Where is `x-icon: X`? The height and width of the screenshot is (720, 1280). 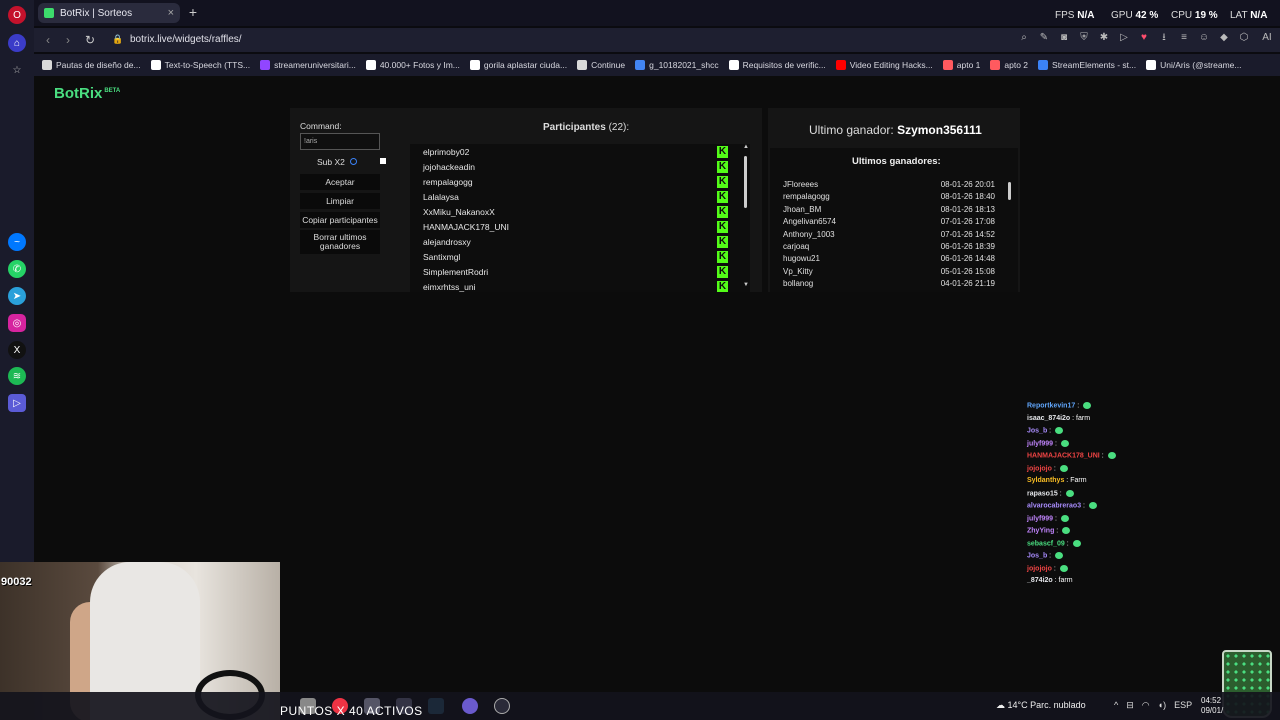 x-icon: X is located at coordinates (17, 350).